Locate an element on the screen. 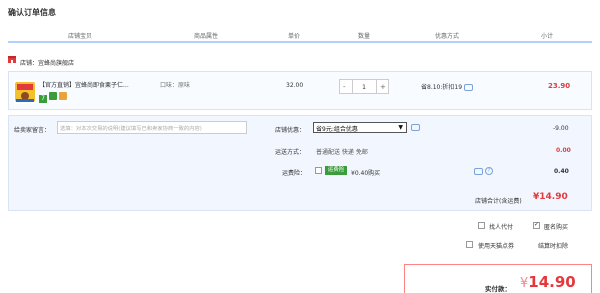 The height and width of the screenshot is (293, 600). insurance-badge: 运费险 is located at coordinates (336, 170).